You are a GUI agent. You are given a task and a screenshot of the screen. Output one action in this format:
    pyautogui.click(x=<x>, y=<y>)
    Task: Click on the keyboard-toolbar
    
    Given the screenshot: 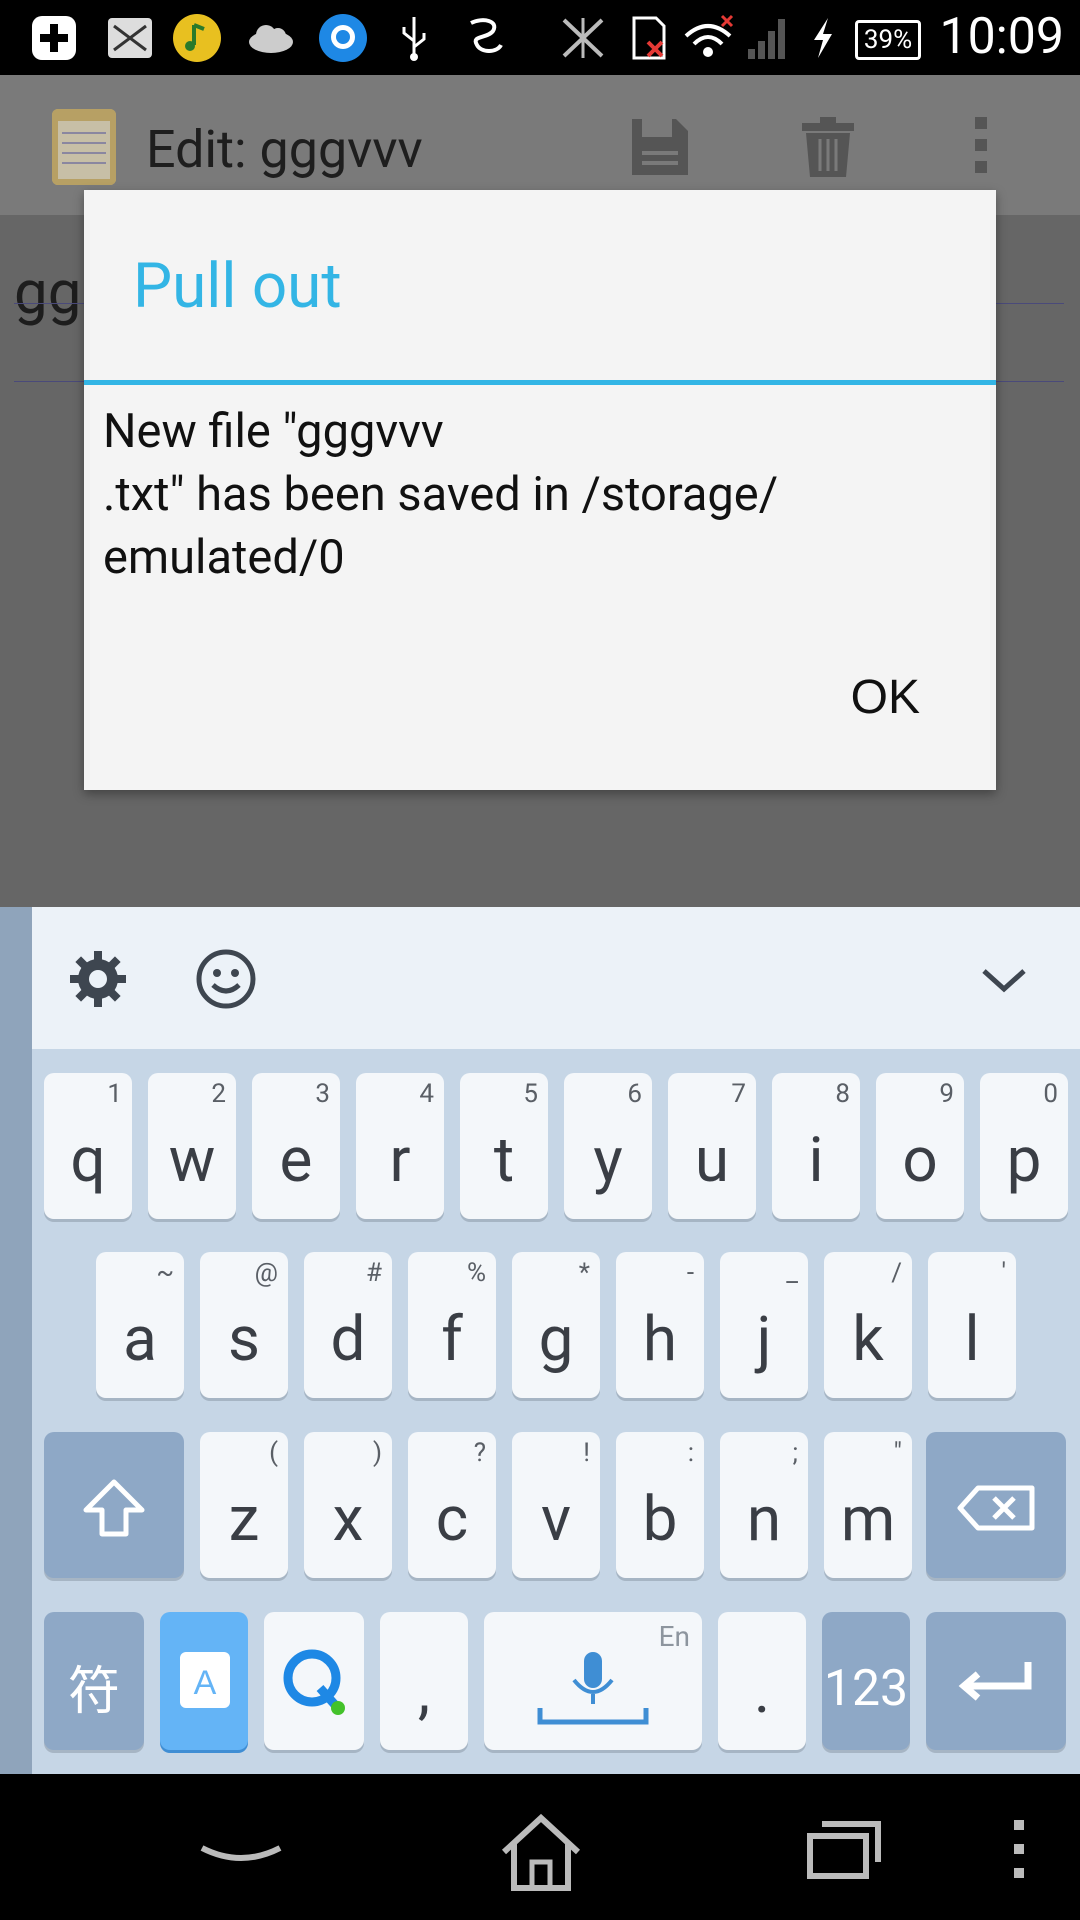 What is the action you would take?
    pyautogui.click(x=556, y=978)
    